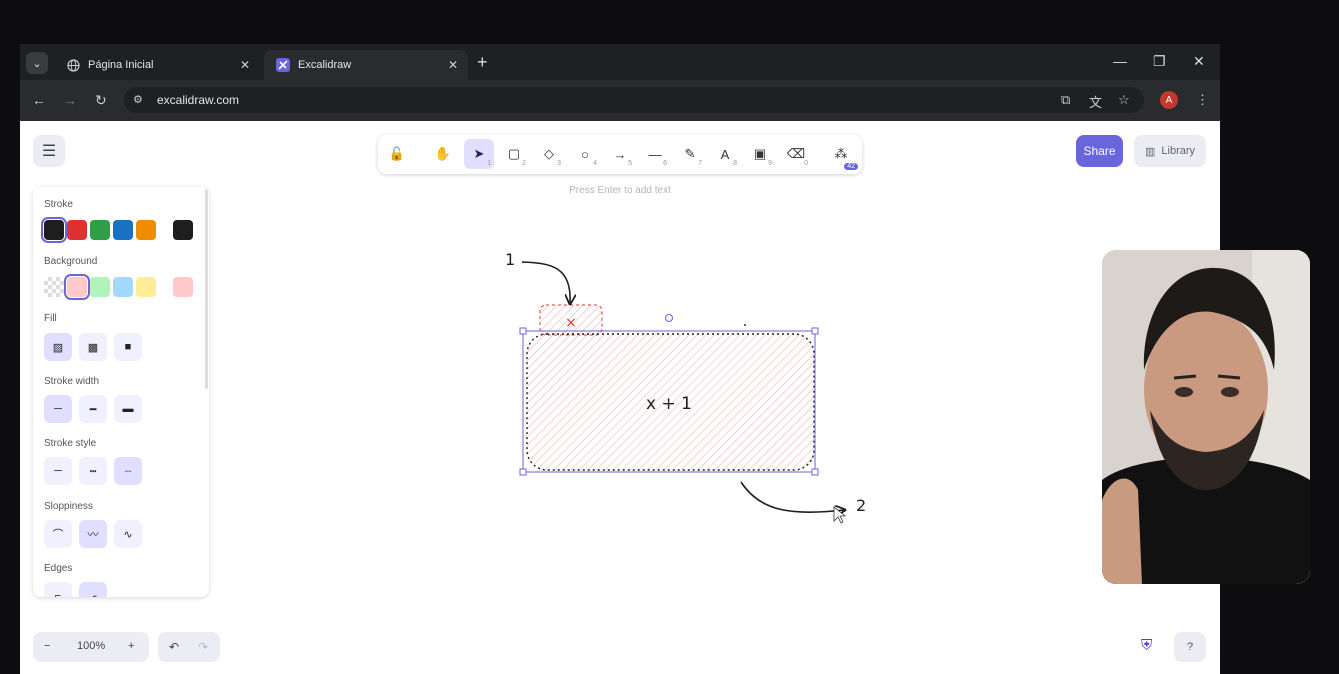  I want to click on more-tools-badge: 42, so click(851, 166).